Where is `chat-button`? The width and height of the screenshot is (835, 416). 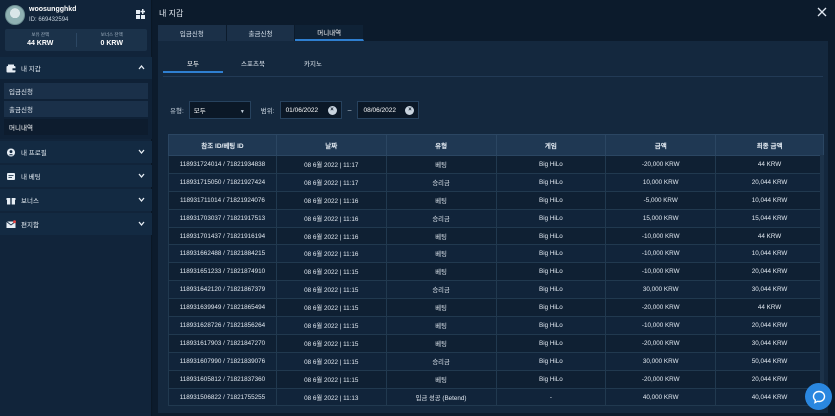
chat-button is located at coordinates (818, 396).